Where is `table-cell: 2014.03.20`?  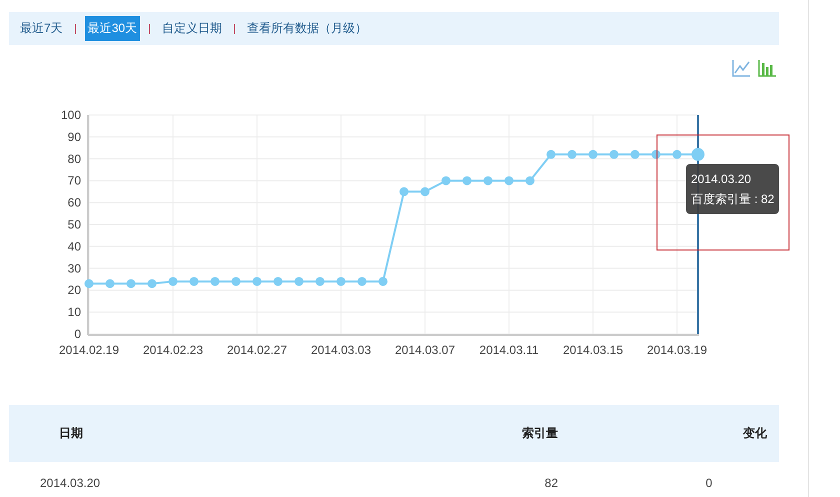 table-cell: 2014.03.20 is located at coordinates (183, 479).